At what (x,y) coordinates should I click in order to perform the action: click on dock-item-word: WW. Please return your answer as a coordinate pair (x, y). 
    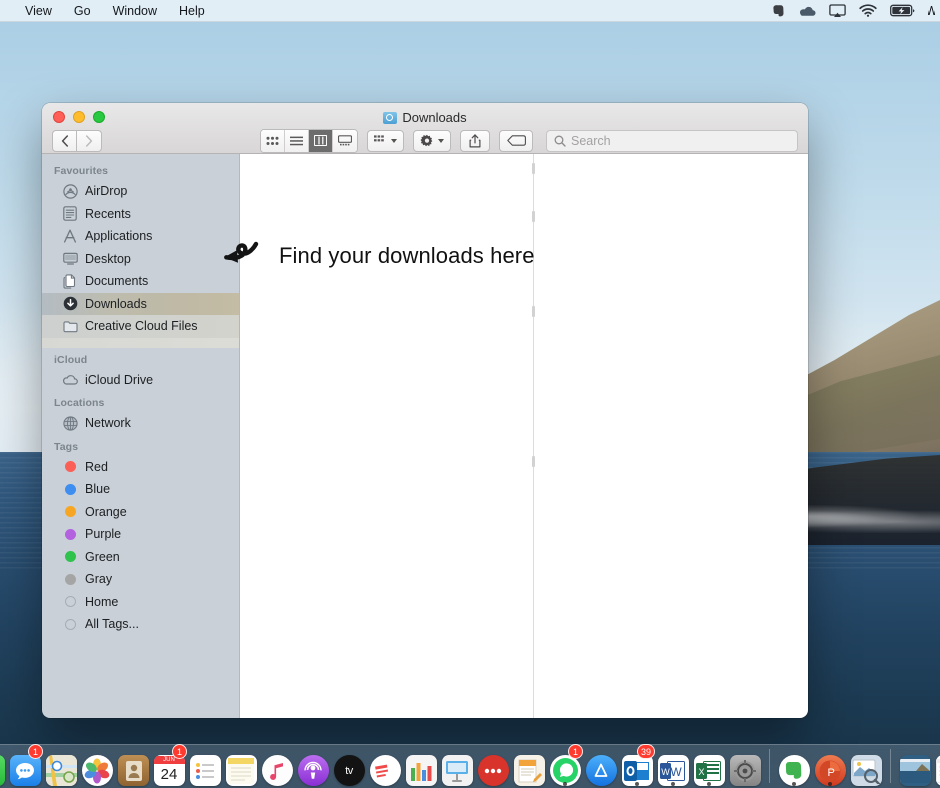
    Looking at the image, I should click on (673, 766).